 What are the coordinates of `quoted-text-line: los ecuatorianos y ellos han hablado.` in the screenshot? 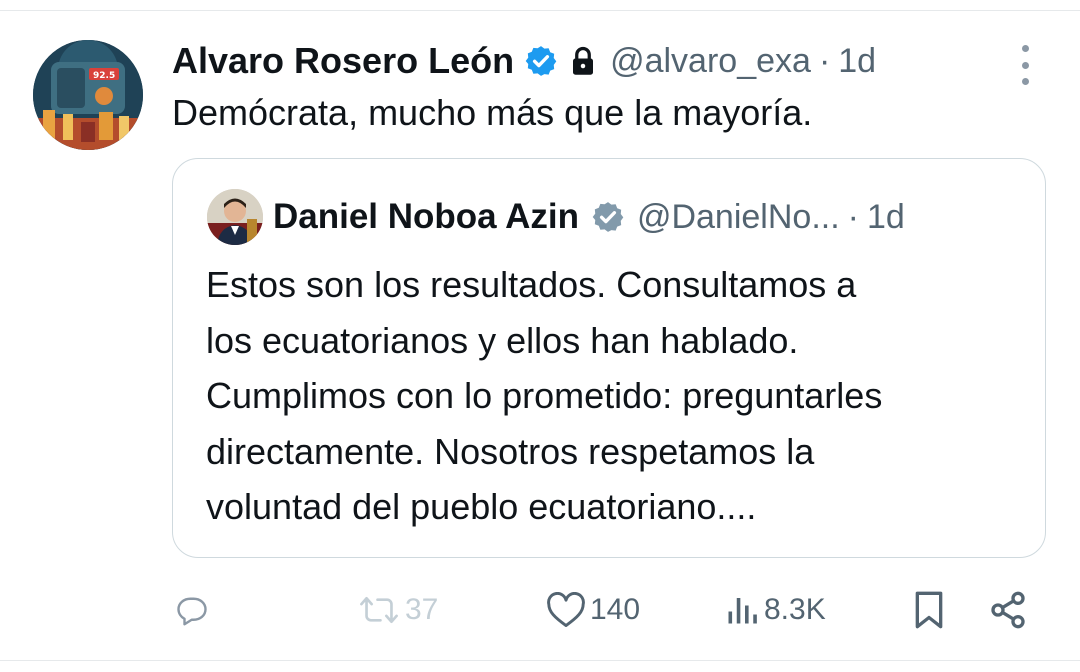 It's located at (502, 340).